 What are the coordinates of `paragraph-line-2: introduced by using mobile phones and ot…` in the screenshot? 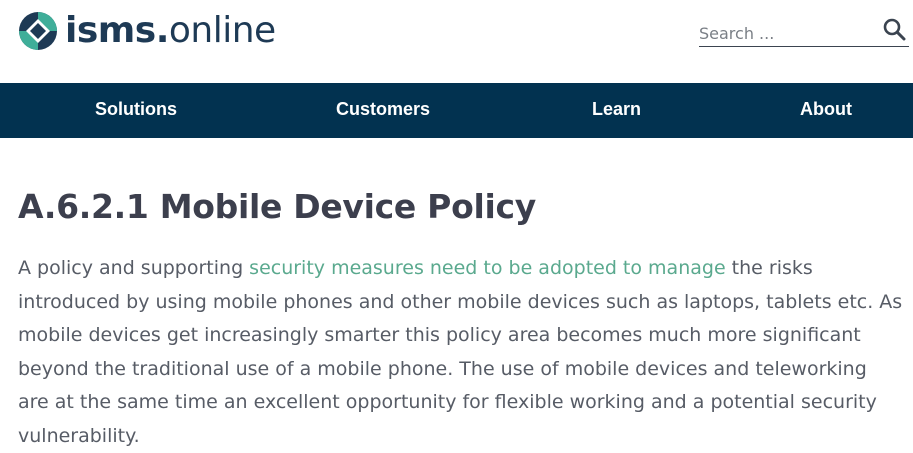 It's located at (465, 303).